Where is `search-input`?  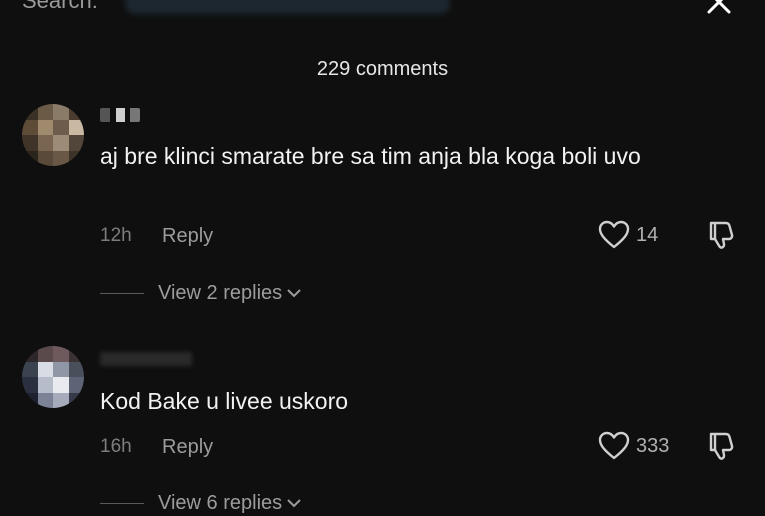
search-input is located at coordinates (287, 7).